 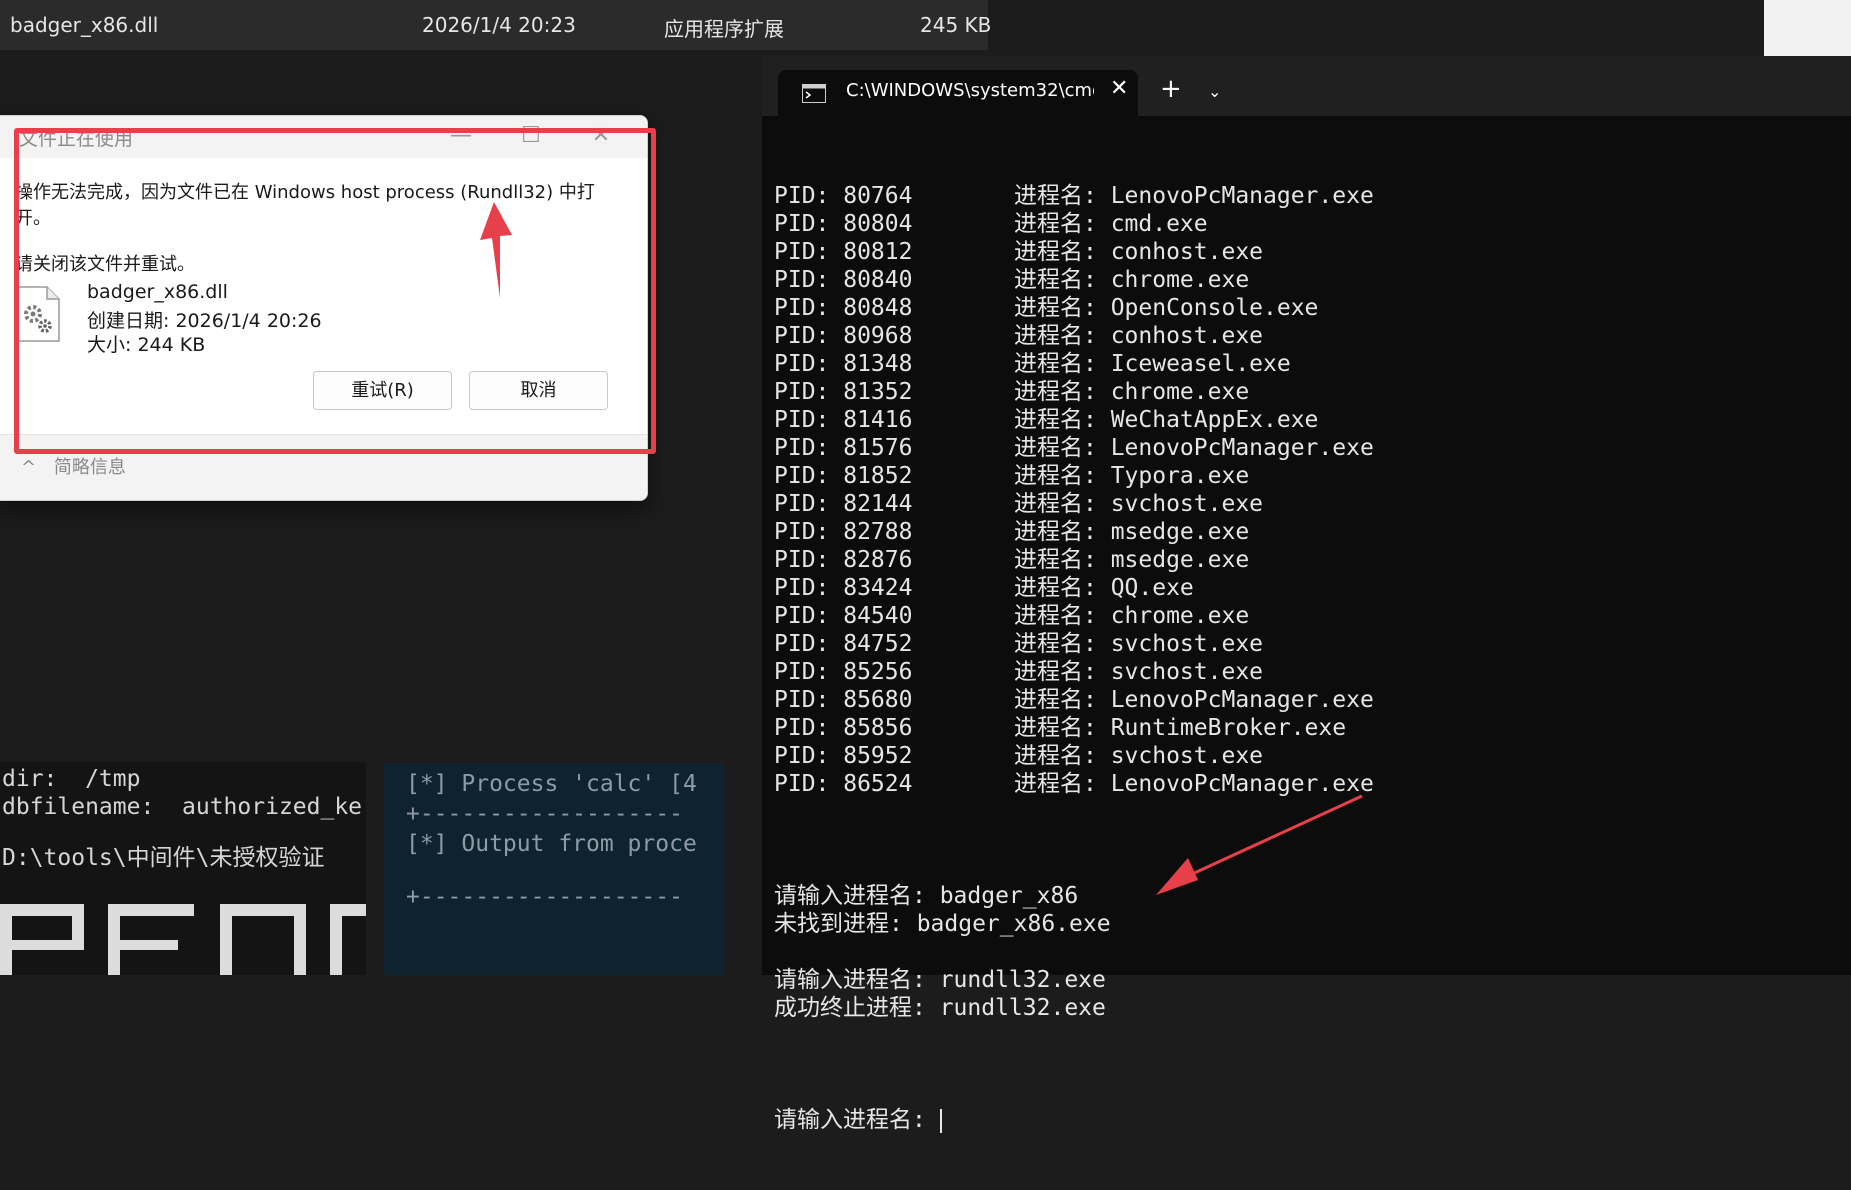 I want to click on process-row: PID: 86524 进程名: LenovoPcManager.exe, so click(x=1304, y=784).